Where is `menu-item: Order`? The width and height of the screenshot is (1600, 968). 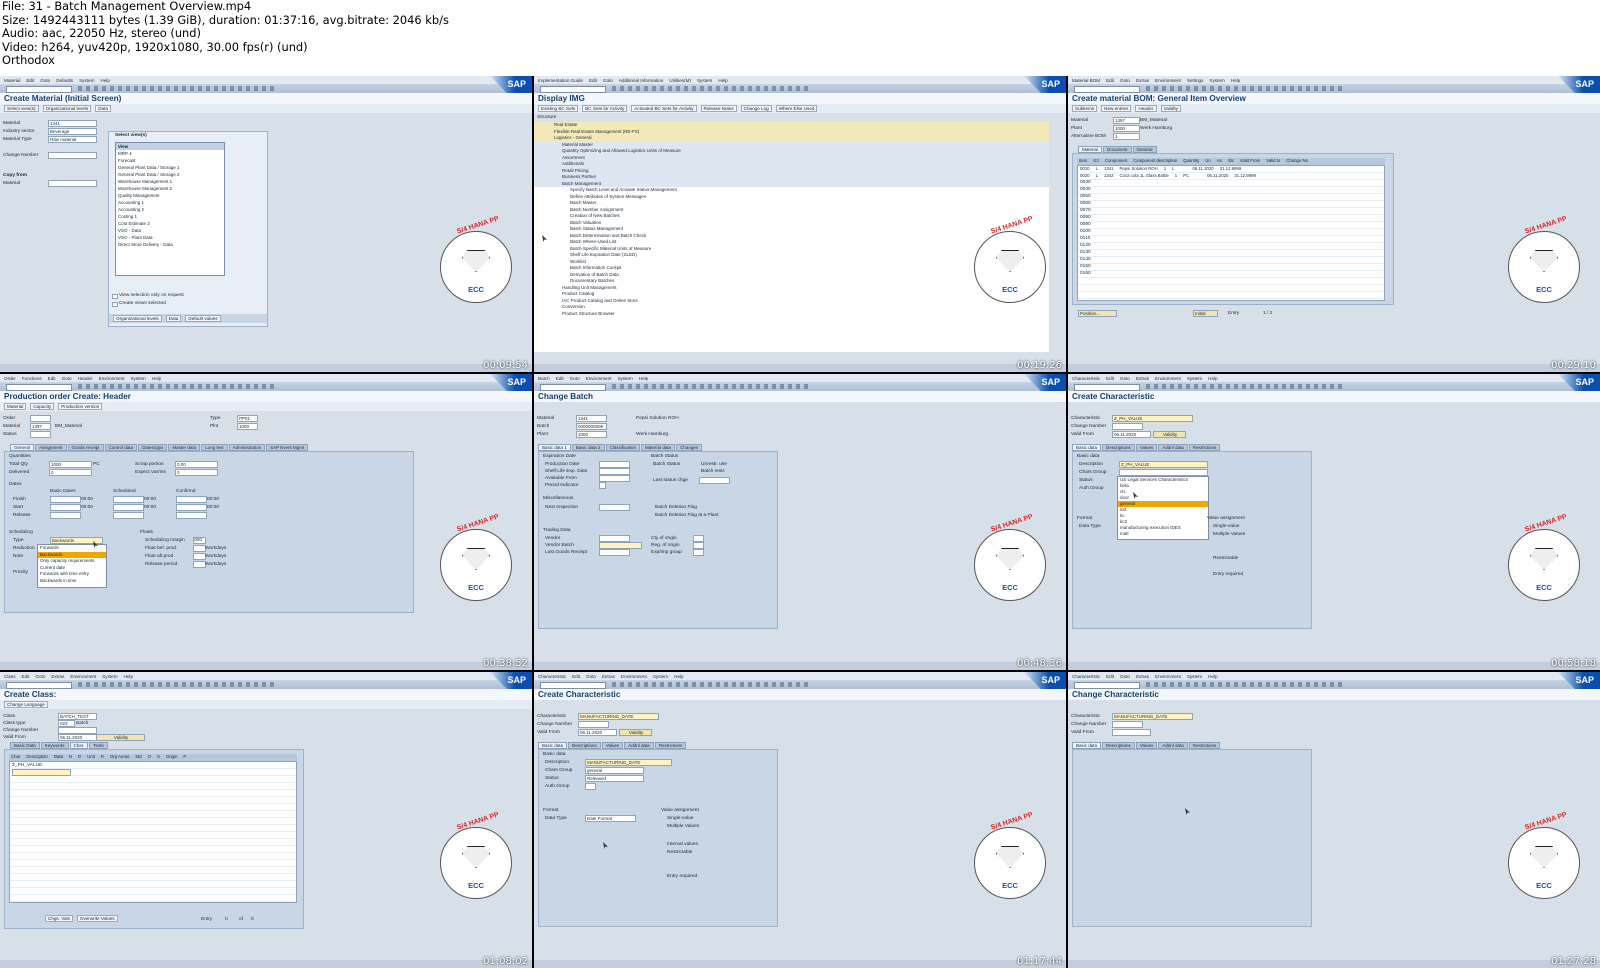
menu-item: Order is located at coordinates (10, 378).